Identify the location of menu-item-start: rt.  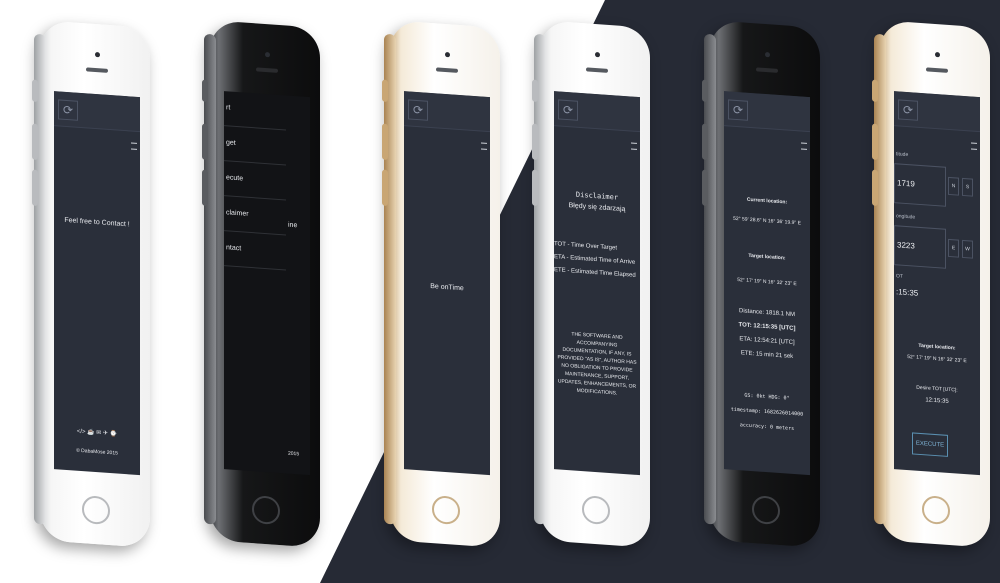
(255, 111).